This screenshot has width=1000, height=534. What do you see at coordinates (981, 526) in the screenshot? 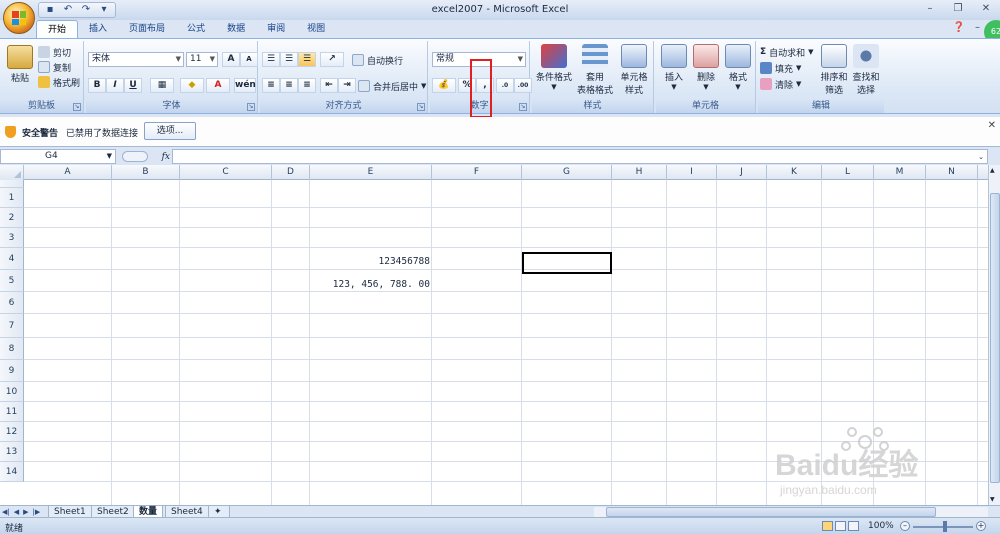
I see `zoom-in-icon: +` at bounding box center [981, 526].